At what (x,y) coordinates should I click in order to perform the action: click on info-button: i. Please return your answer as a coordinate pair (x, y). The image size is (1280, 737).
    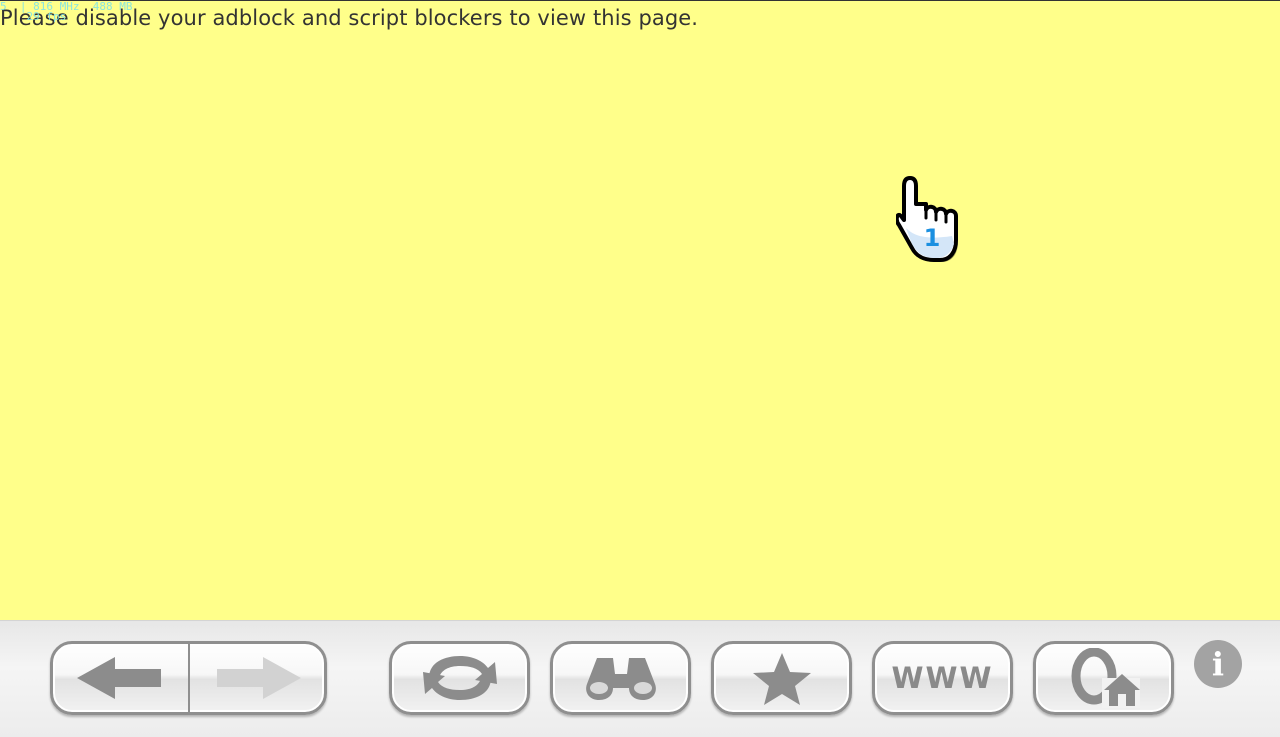
    Looking at the image, I should click on (1218, 664).